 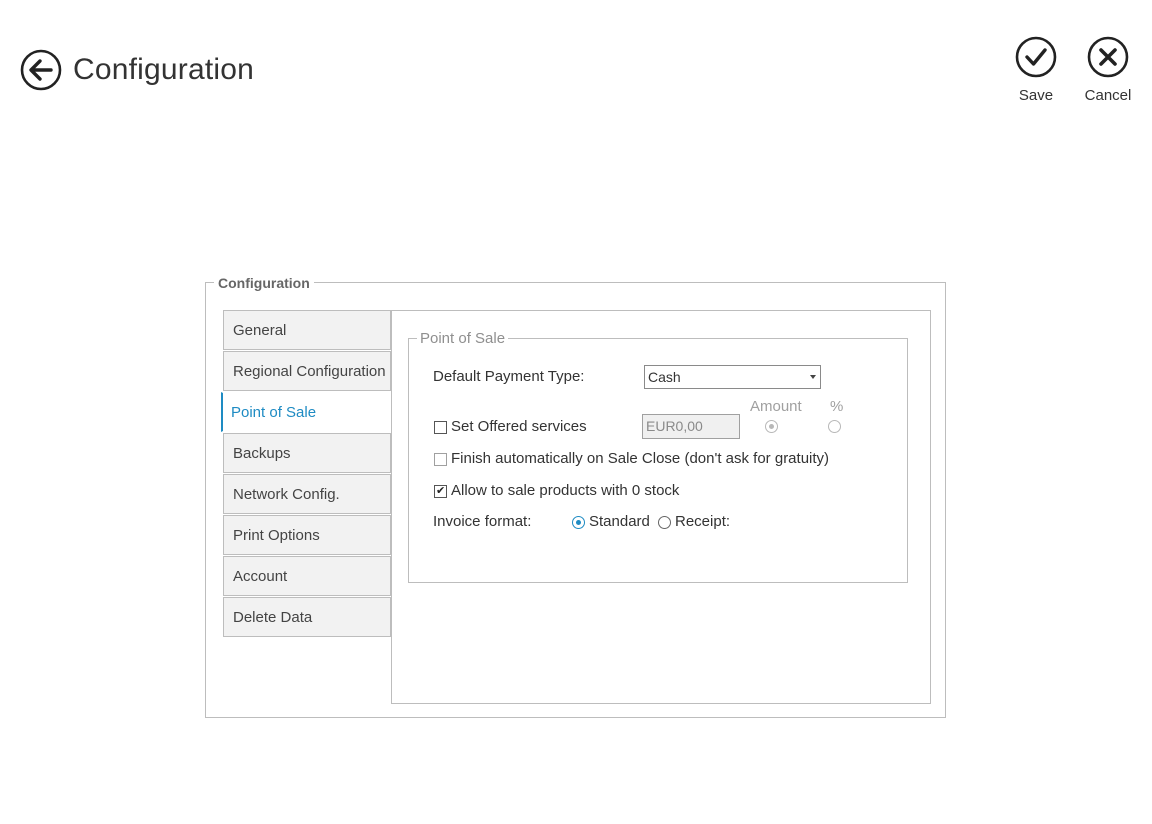 What do you see at coordinates (691, 426) in the screenshot?
I see `offered-services-amount-input: EUR0,00` at bounding box center [691, 426].